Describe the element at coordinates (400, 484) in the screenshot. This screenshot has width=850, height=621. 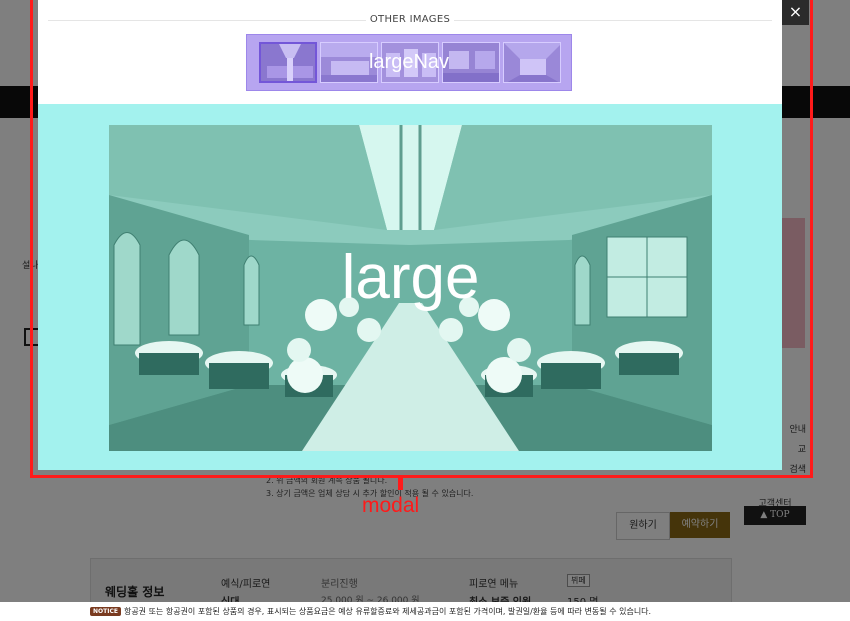
I see `annotation-connector` at that location.